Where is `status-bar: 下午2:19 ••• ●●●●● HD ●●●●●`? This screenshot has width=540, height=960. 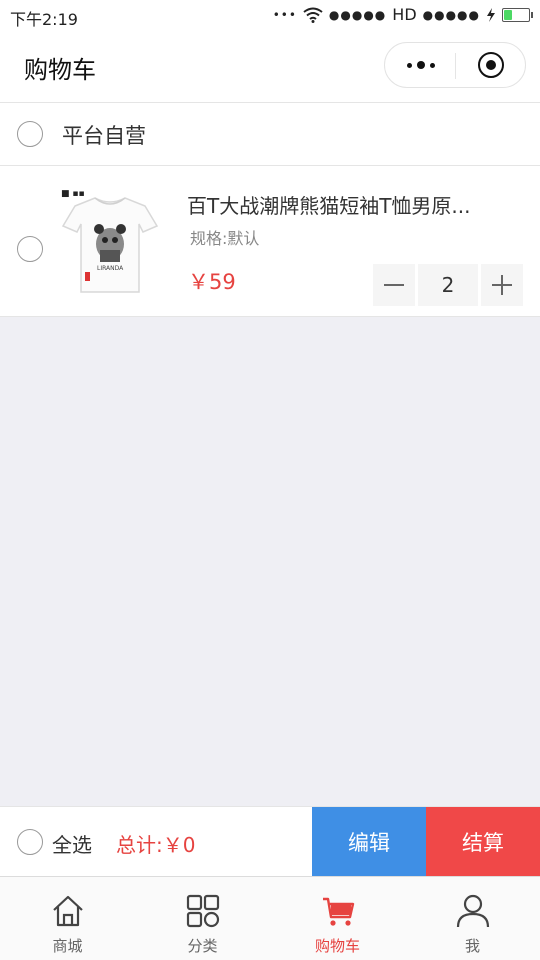
status-bar: 下午2:19 ••• ●●●●● HD ●●●●● is located at coordinates (270, 15).